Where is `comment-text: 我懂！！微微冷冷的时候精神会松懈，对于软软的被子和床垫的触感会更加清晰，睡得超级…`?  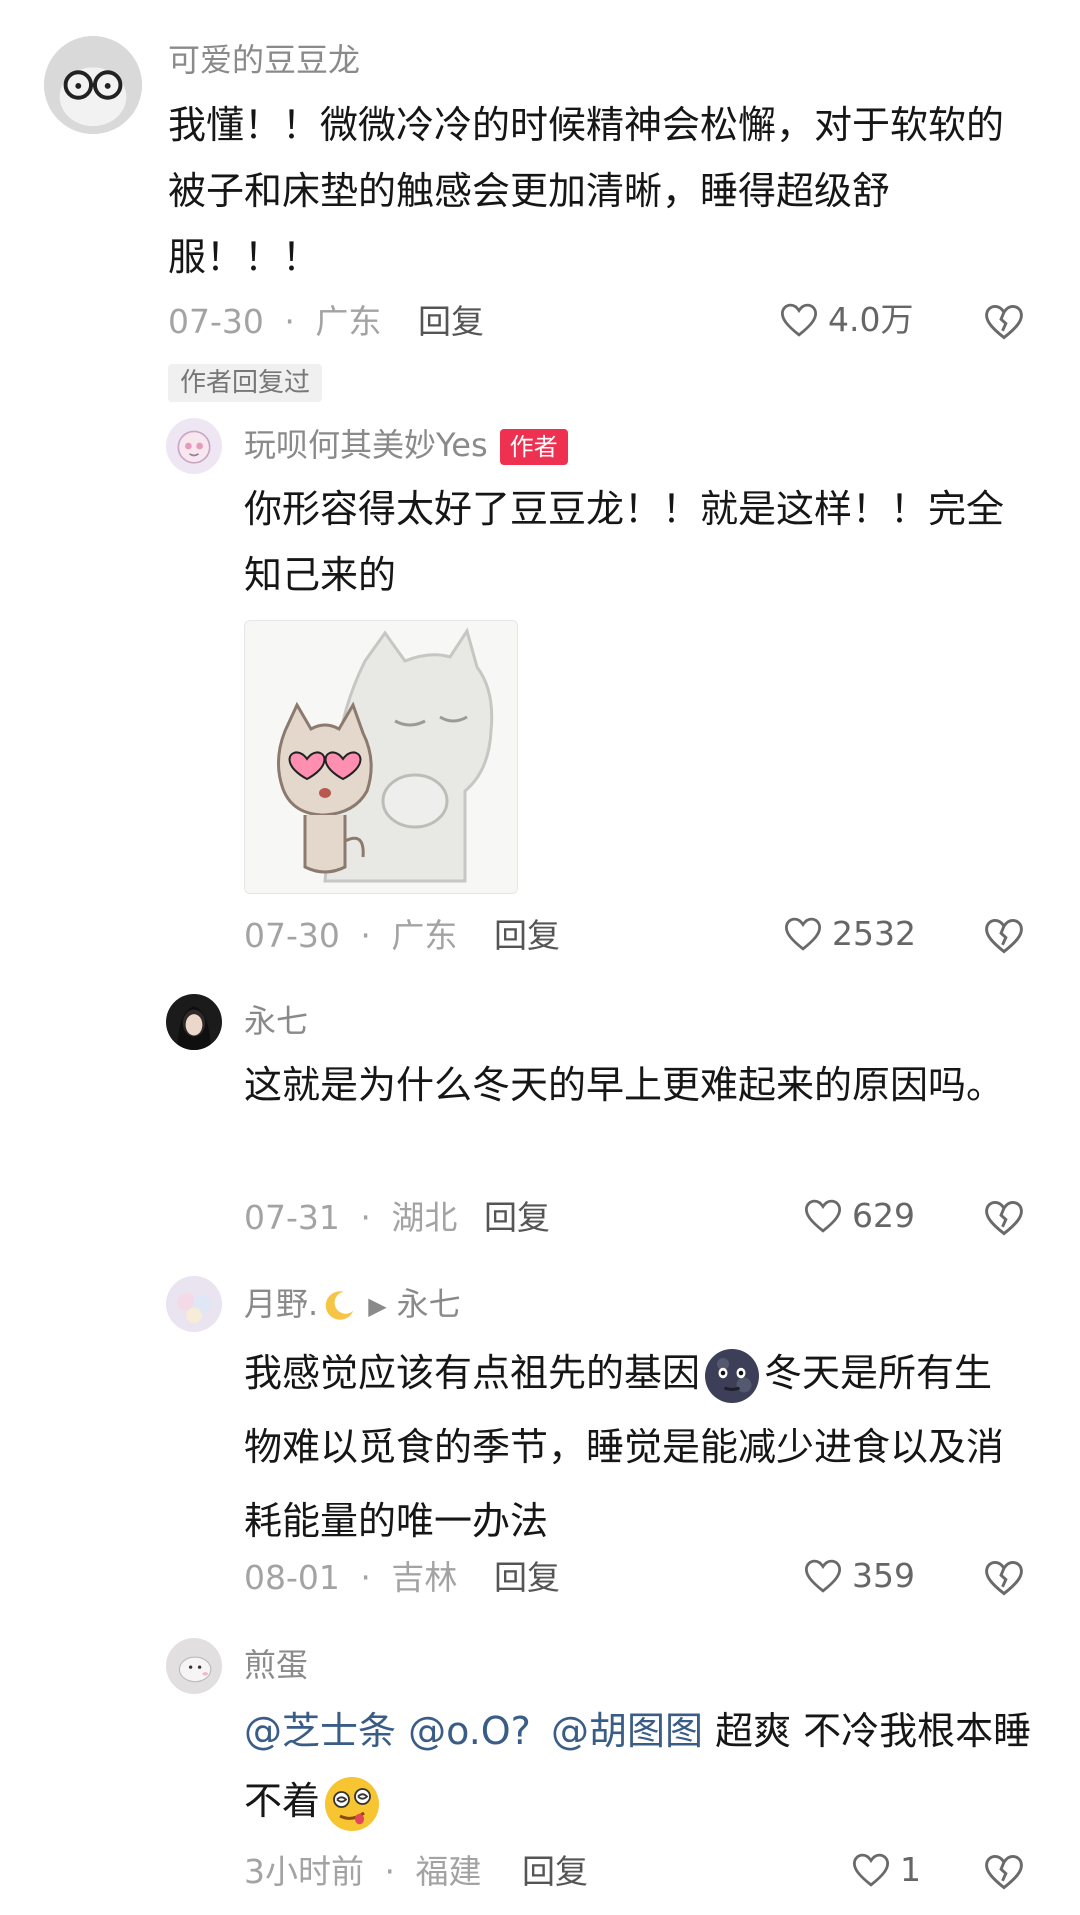
comment-text: 我懂！！微微冷冷的时候精神会松懈，对于软软的被子和床垫的触感会更加清晰，睡得超级… is located at coordinates (586, 191).